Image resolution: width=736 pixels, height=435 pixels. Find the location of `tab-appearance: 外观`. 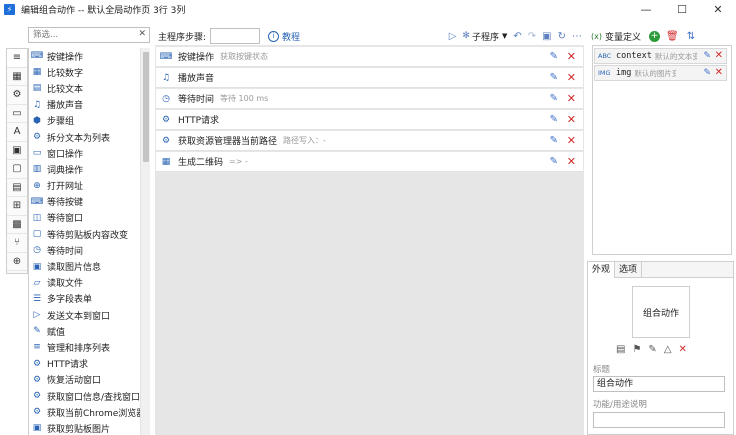

tab-appearance: 外观 is located at coordinates (602, 270).